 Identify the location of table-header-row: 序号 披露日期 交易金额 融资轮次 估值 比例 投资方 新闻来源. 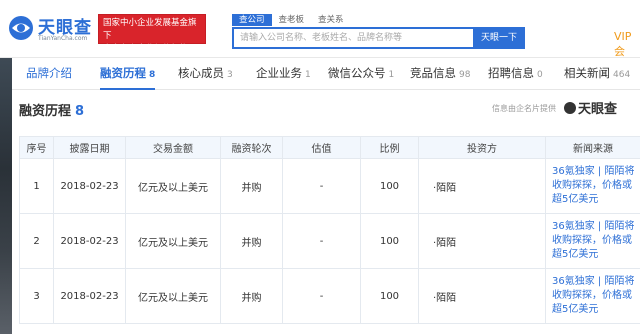
(329, 147).